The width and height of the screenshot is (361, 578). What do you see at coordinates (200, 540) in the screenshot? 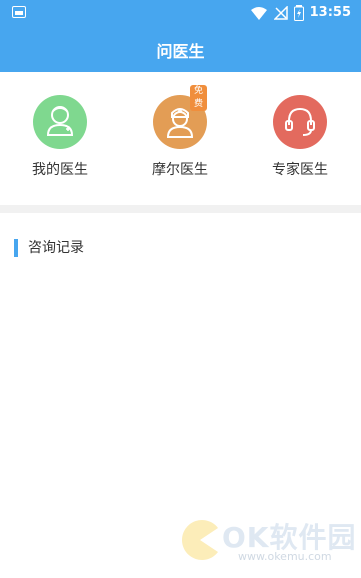
I see `watermark-logo-icon` at bounding box center [200, 540].